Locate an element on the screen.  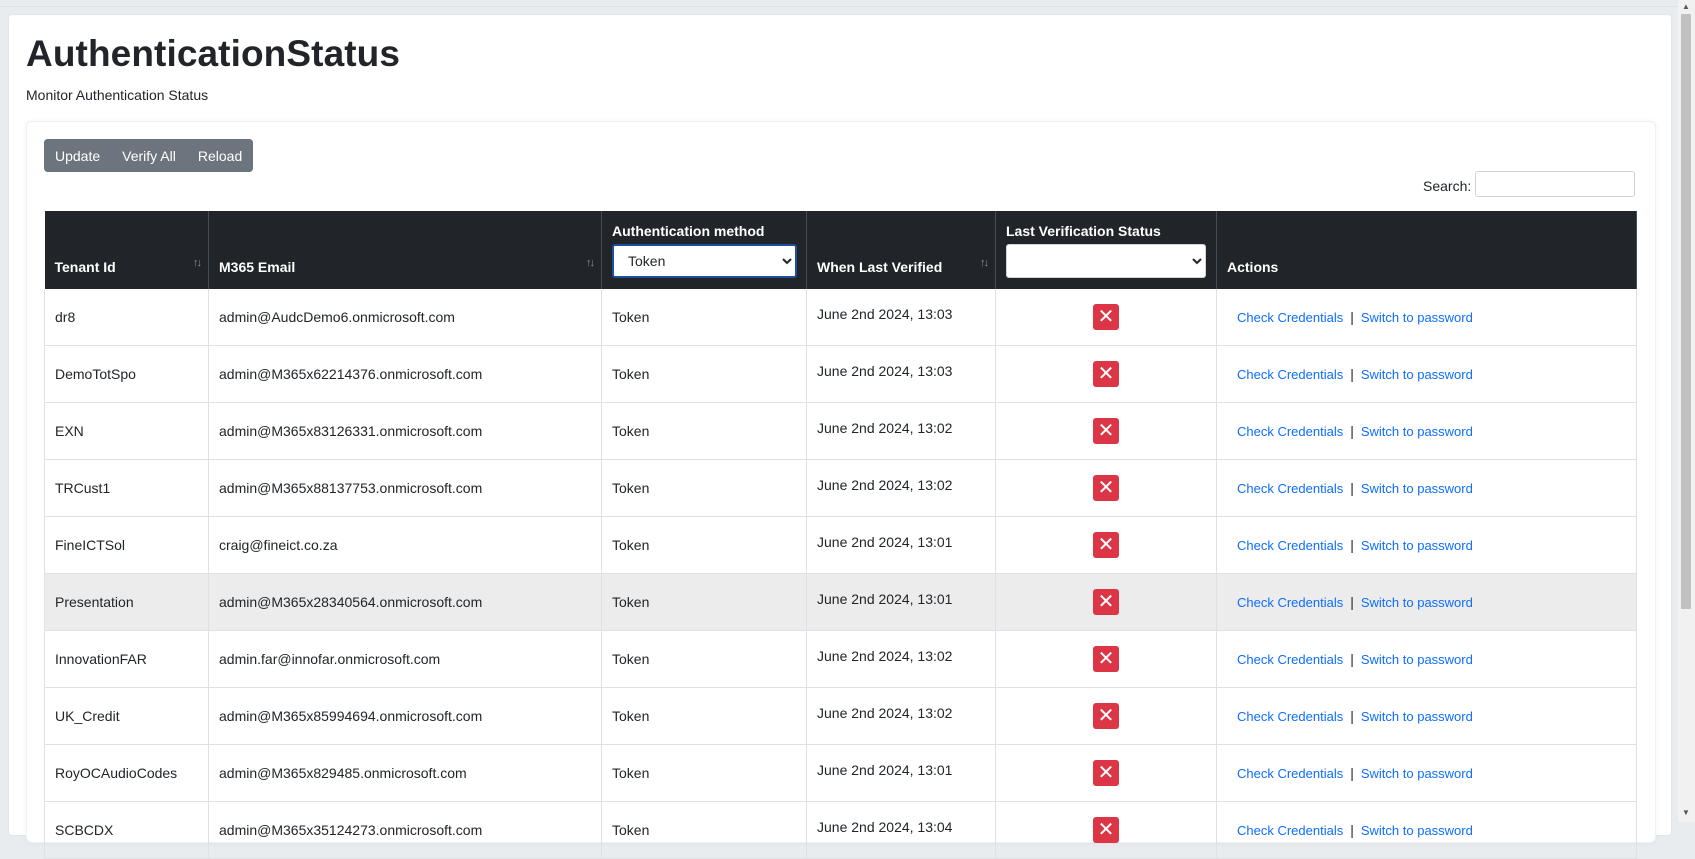
tenant-id: EXN is located at coordinates (69, 431).